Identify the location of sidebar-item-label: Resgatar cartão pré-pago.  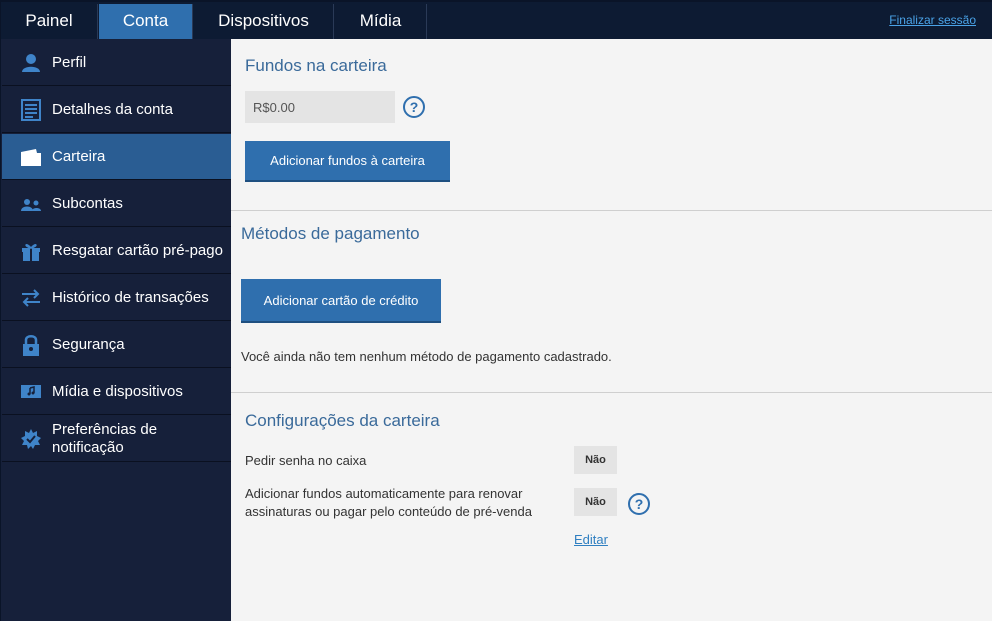
(137, 250).